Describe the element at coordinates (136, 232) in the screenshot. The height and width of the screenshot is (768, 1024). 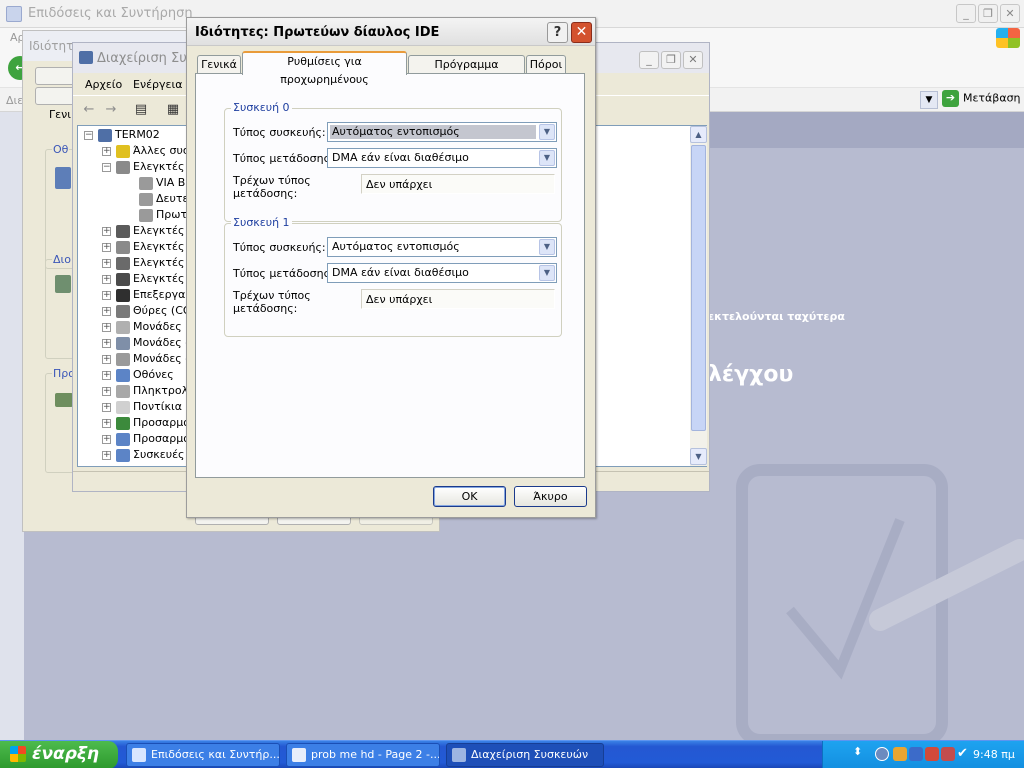
I see `tree-item: + Ελεγκτές S` at that location.